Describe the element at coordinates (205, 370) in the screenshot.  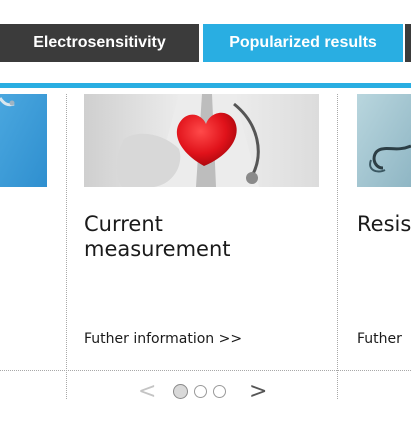
I see `carousel-bottom-rule` at that location.